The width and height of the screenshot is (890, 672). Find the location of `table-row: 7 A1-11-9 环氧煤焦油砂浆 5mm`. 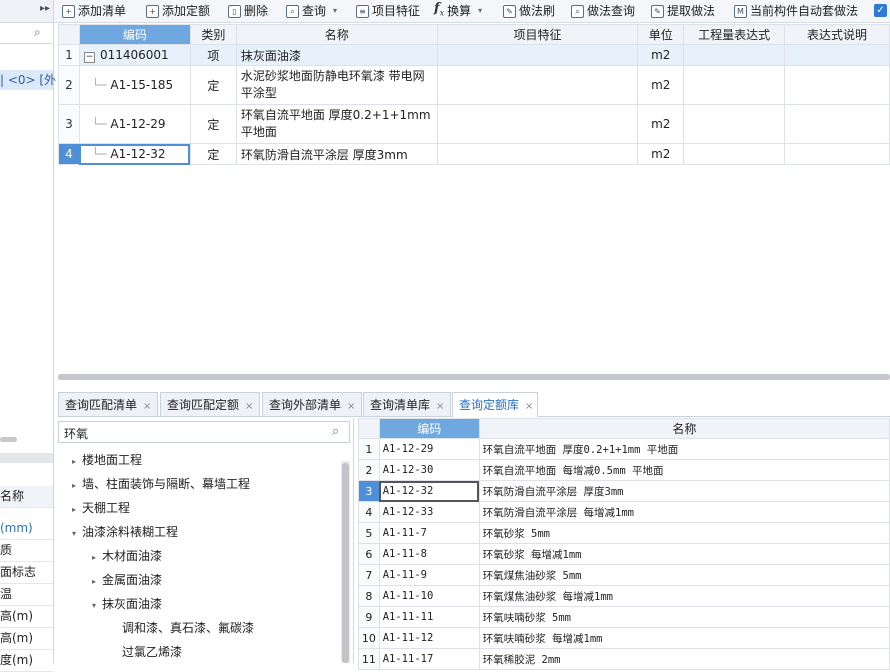

table-row: 7 A1-11-9 环氧煤焦油砂浆 5mm is located at coordinates (624, 575).